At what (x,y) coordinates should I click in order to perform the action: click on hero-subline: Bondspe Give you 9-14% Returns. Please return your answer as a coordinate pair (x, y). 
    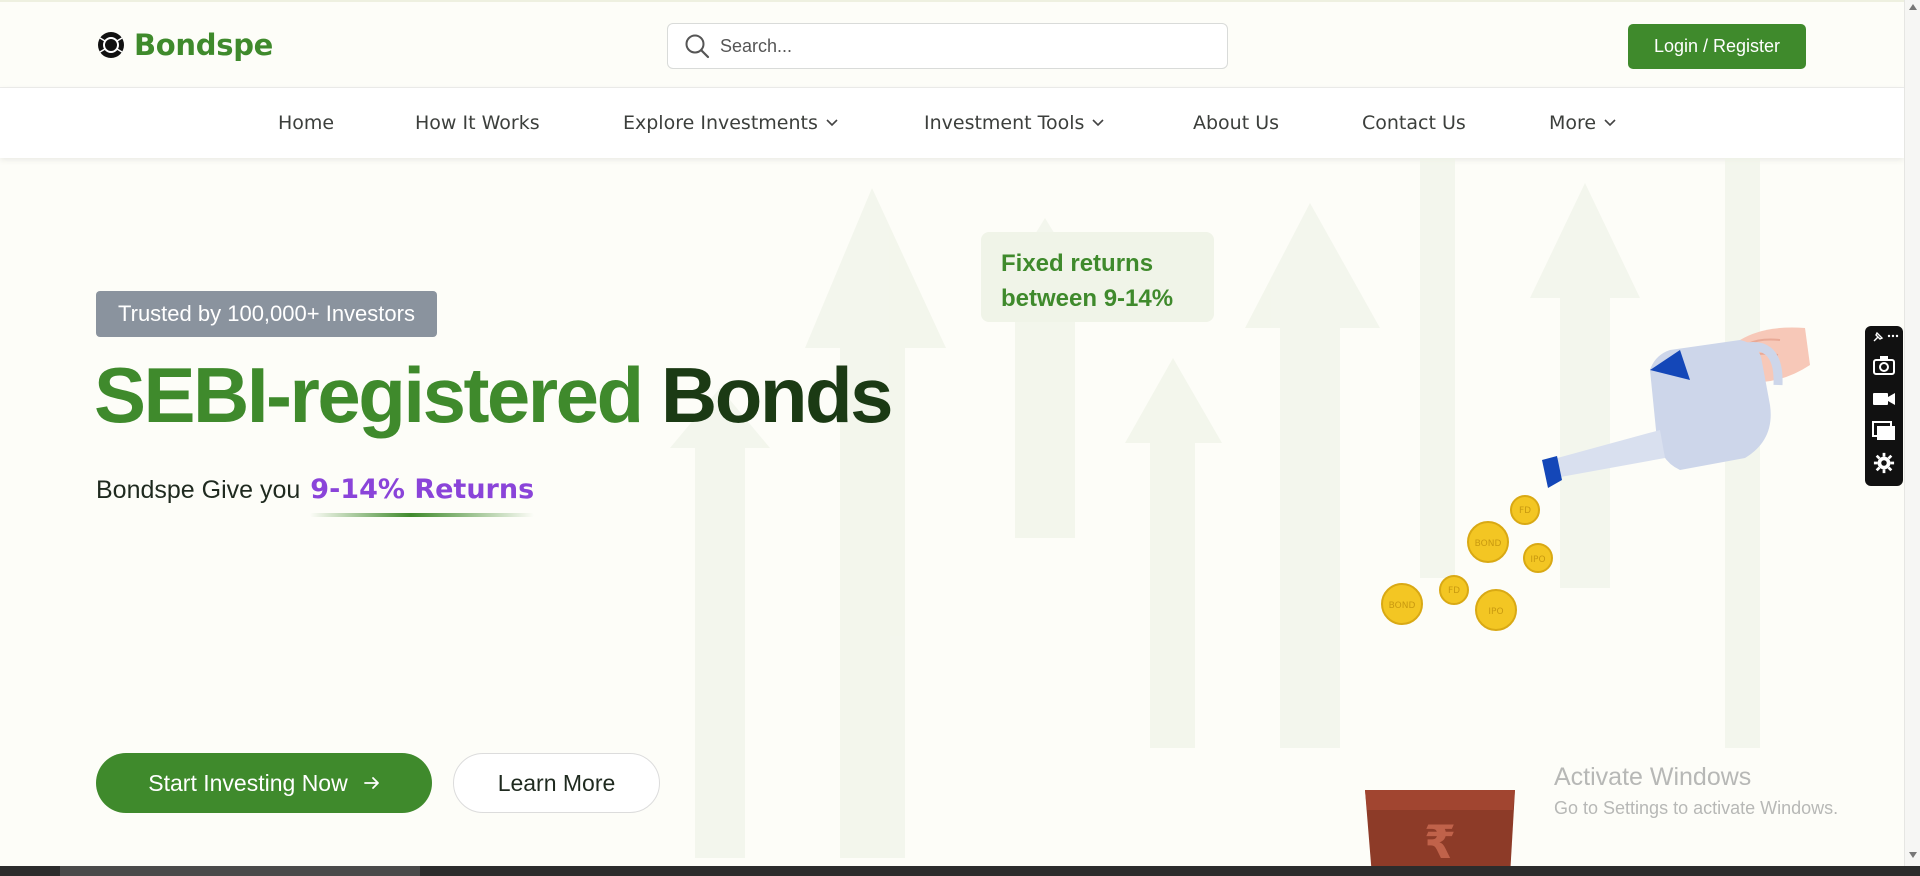
    Looking at the image, I should click on (315, 495).